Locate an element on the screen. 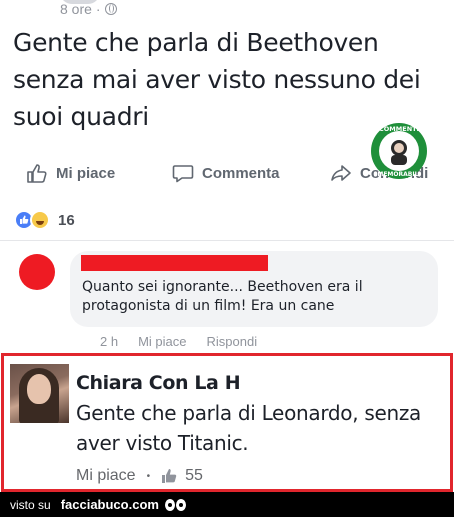  redacted-author-name is located at coordinates (174, 263).